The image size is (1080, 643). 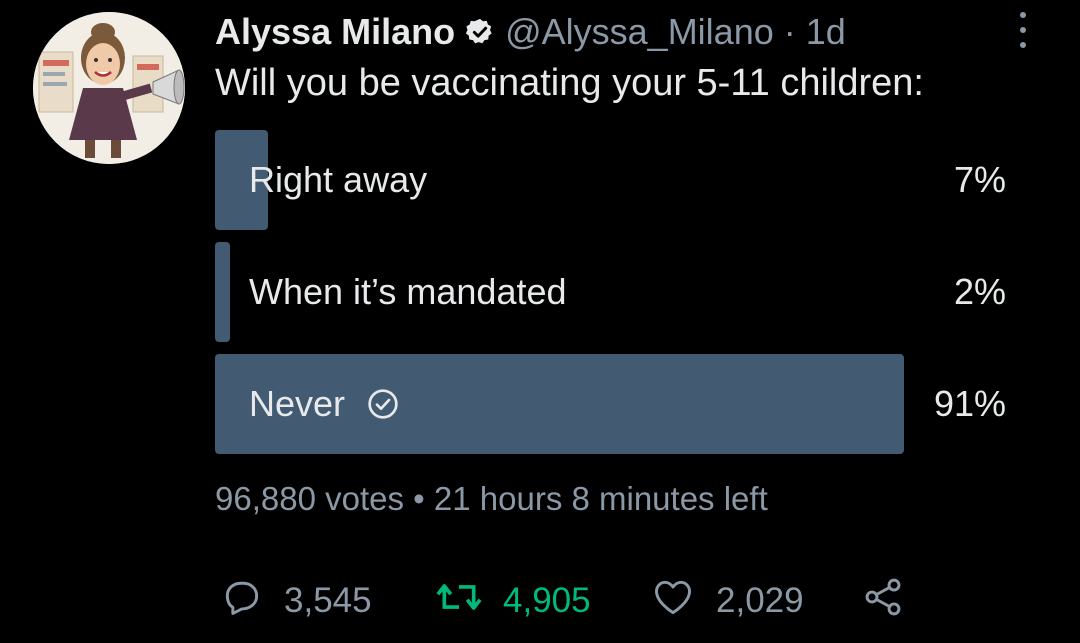 What do you see at coordinates (109, 88) in the screenshot?
I see `avatar` at bounding box center [109, 88].